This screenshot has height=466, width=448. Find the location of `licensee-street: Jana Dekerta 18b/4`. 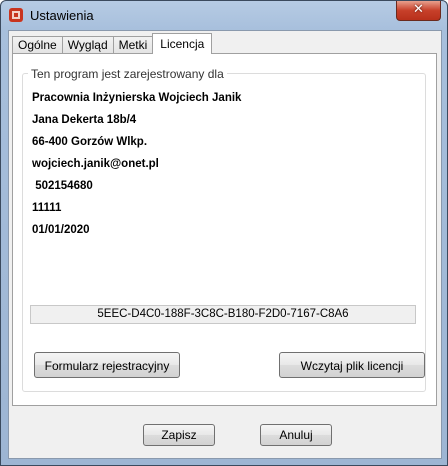

licensee-street: Jana Dekerta 18b/4 is located at coordinates (84, 120).